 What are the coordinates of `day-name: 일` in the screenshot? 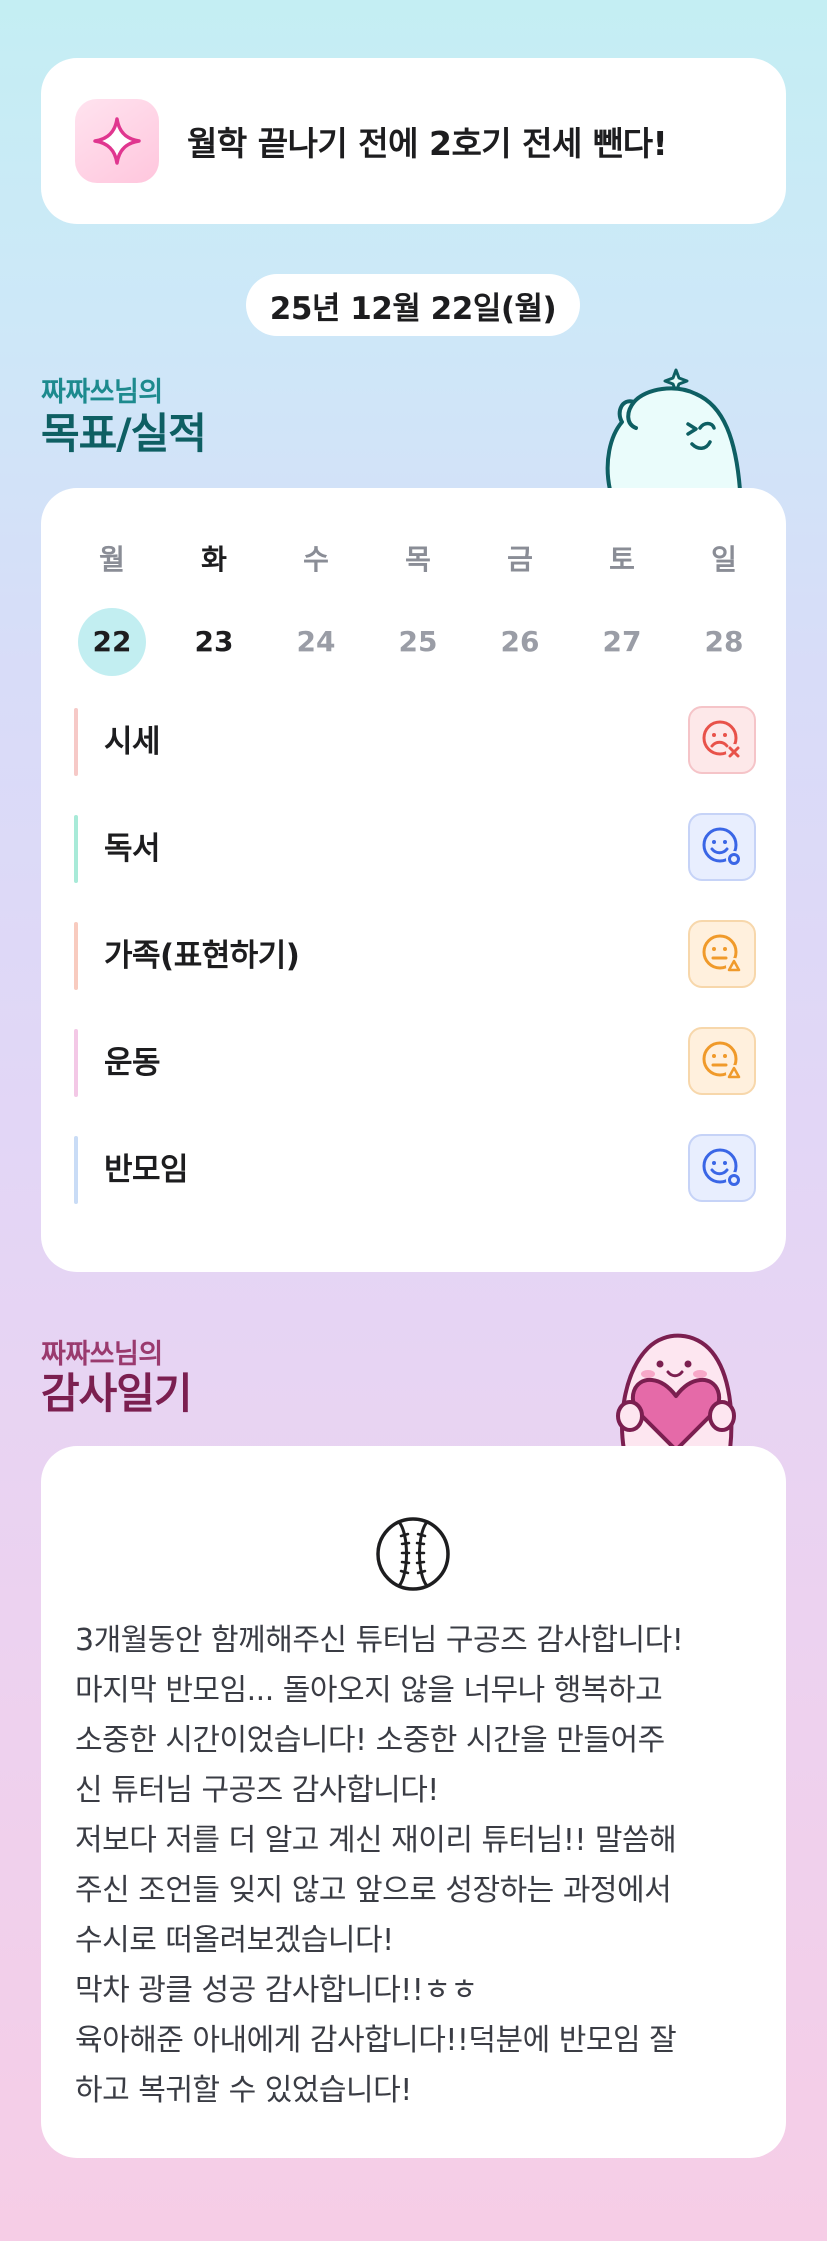 It's located at (724, 559).